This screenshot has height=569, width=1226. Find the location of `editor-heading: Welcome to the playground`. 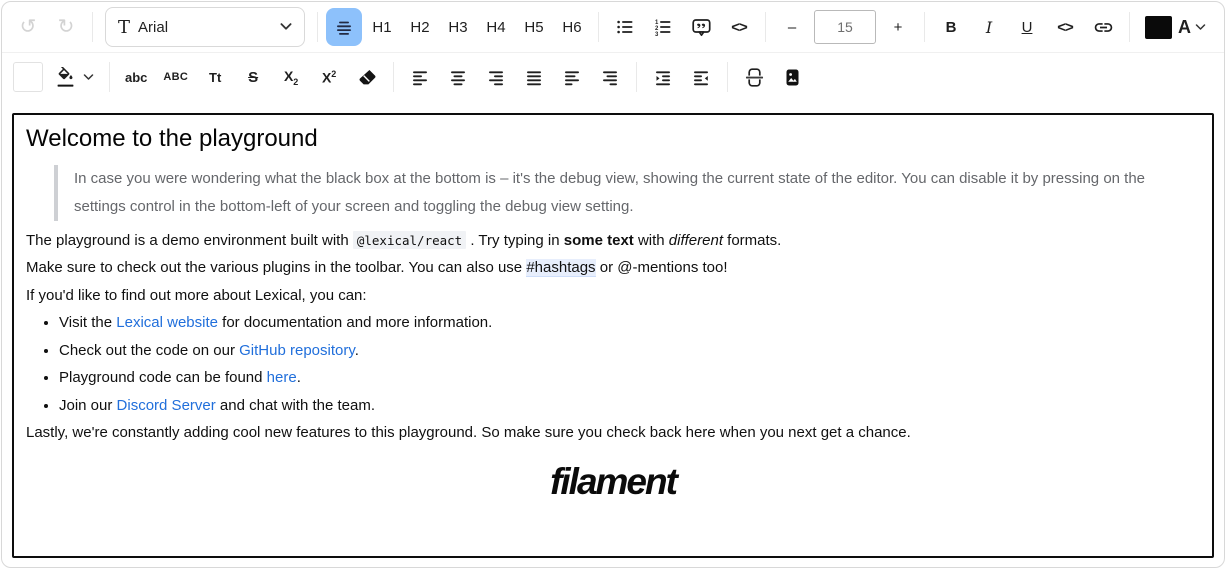

editor-heading: Welcome to the playground is located at coordinates (172, 138).